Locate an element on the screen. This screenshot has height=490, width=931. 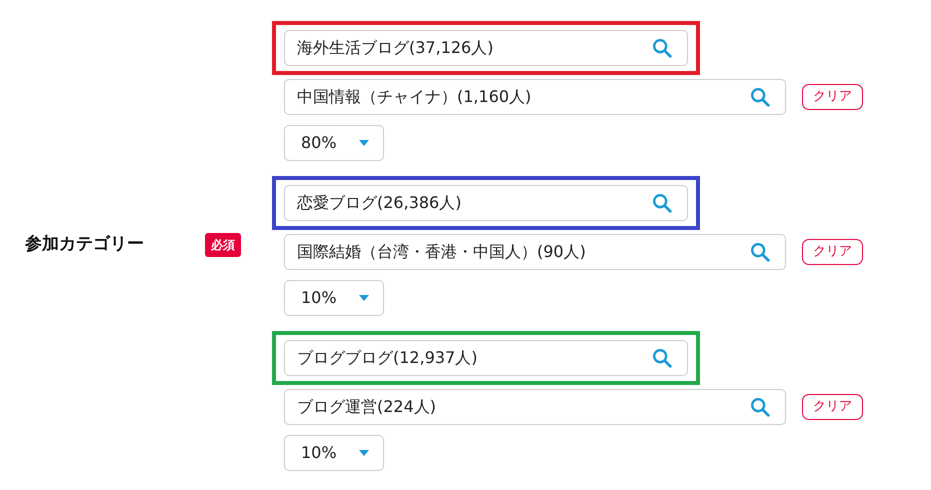
category-search-field: 恋愛ブログ(26,386人) is located at coordinates (486, 203).